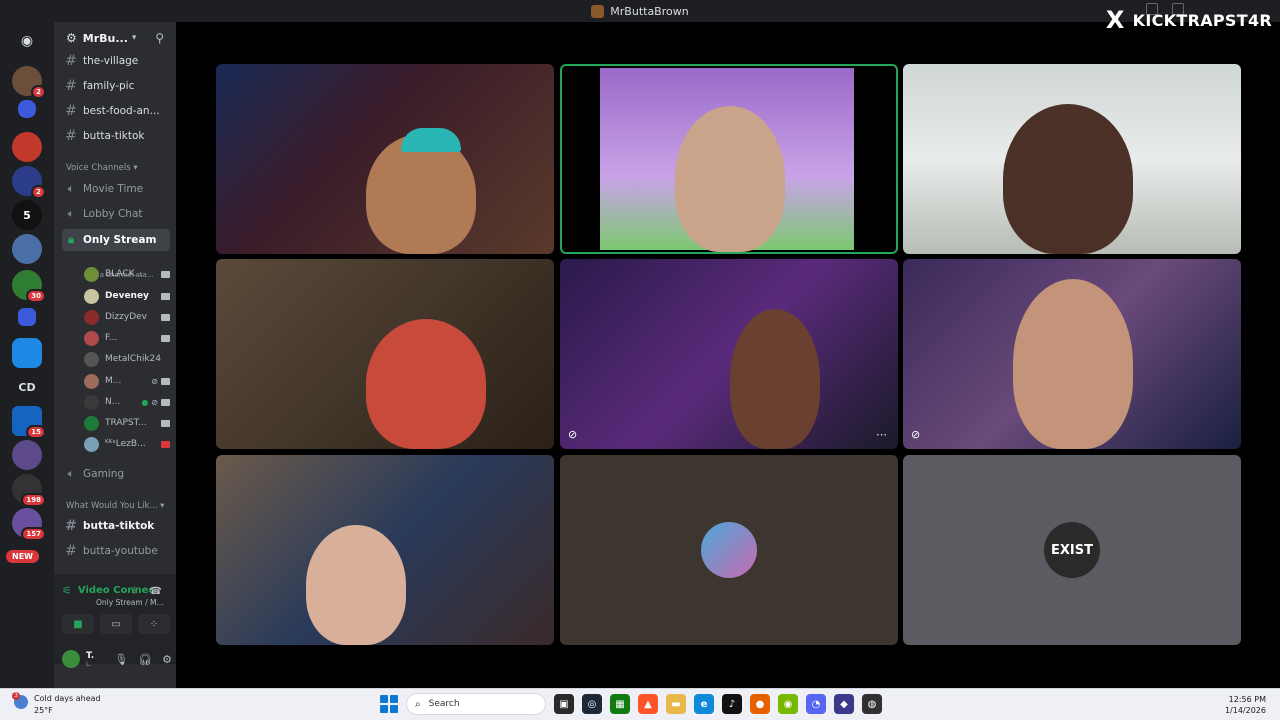  What do you see at coordinates (620, 704) in the screenshot?
I see `spreadsheet-app-icon: ▦` at bounding box center [620, 704].